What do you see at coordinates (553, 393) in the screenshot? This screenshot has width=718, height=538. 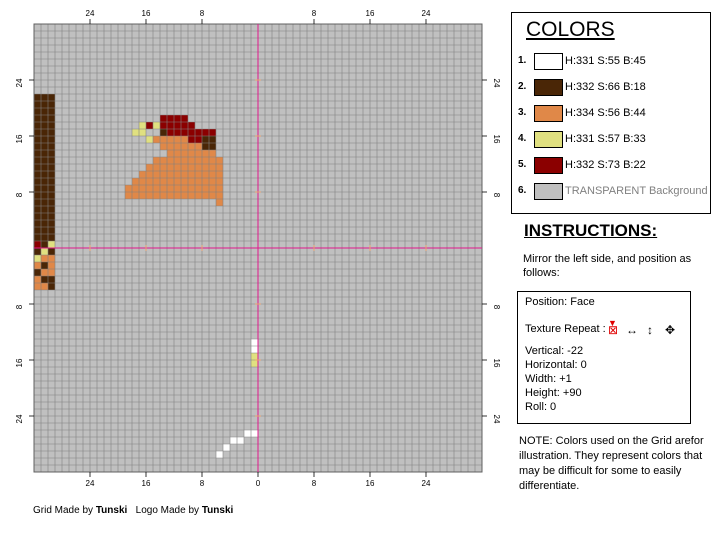 I see `height-value: Height: +90` at bounding box center [553, 393].